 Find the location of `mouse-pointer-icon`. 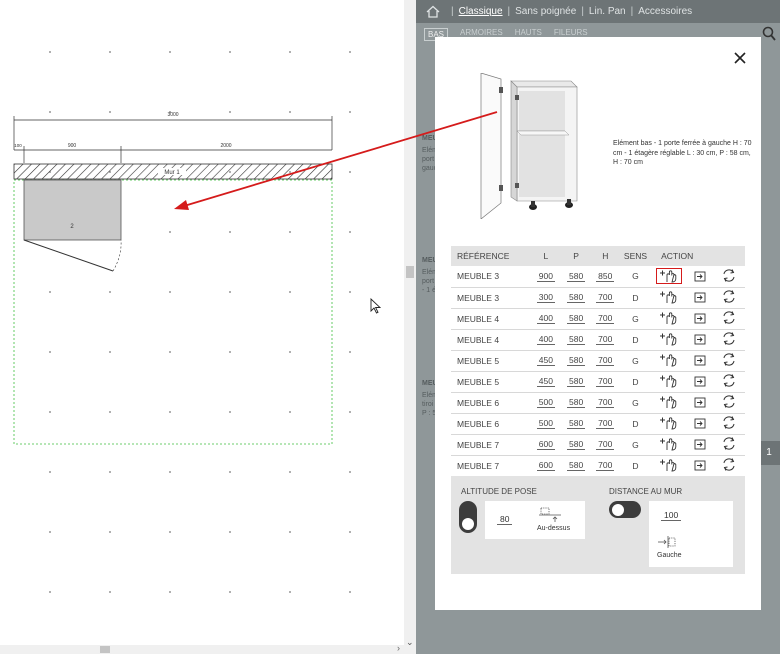

mouse-pointer-icon is located at coordinates (376, 308).